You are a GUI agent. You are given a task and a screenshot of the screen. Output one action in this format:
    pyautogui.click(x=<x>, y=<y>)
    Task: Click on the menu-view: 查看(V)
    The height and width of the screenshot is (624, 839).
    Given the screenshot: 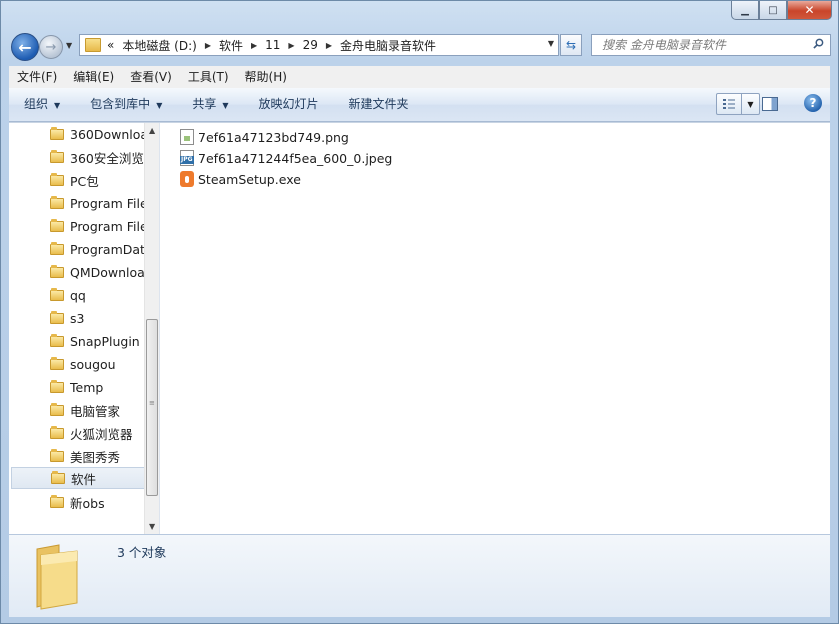 What is the action you would take?
    pyautogui.click(x=151, y=77)
    